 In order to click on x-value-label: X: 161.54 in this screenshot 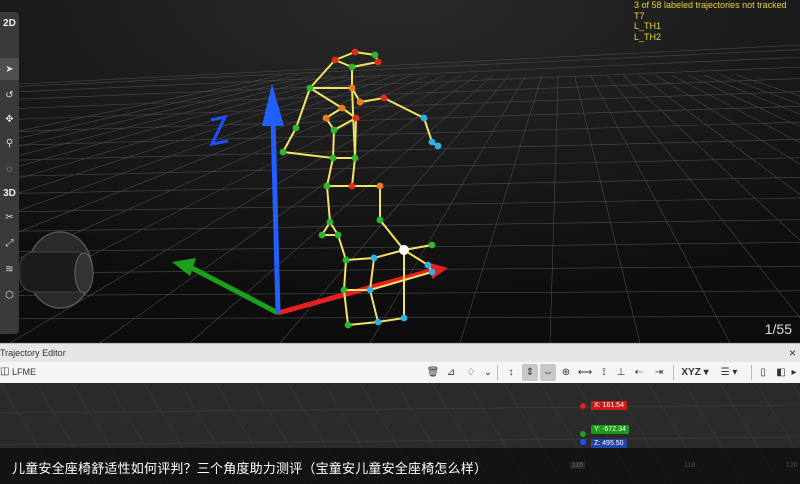, I will do `click(609, 405)`.